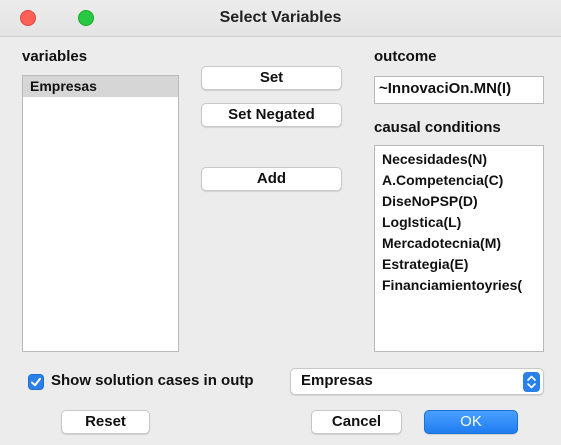  Describe the element at coordinates (405, 56) in the screenshot. I see `outcome-label: outcome` at that location.